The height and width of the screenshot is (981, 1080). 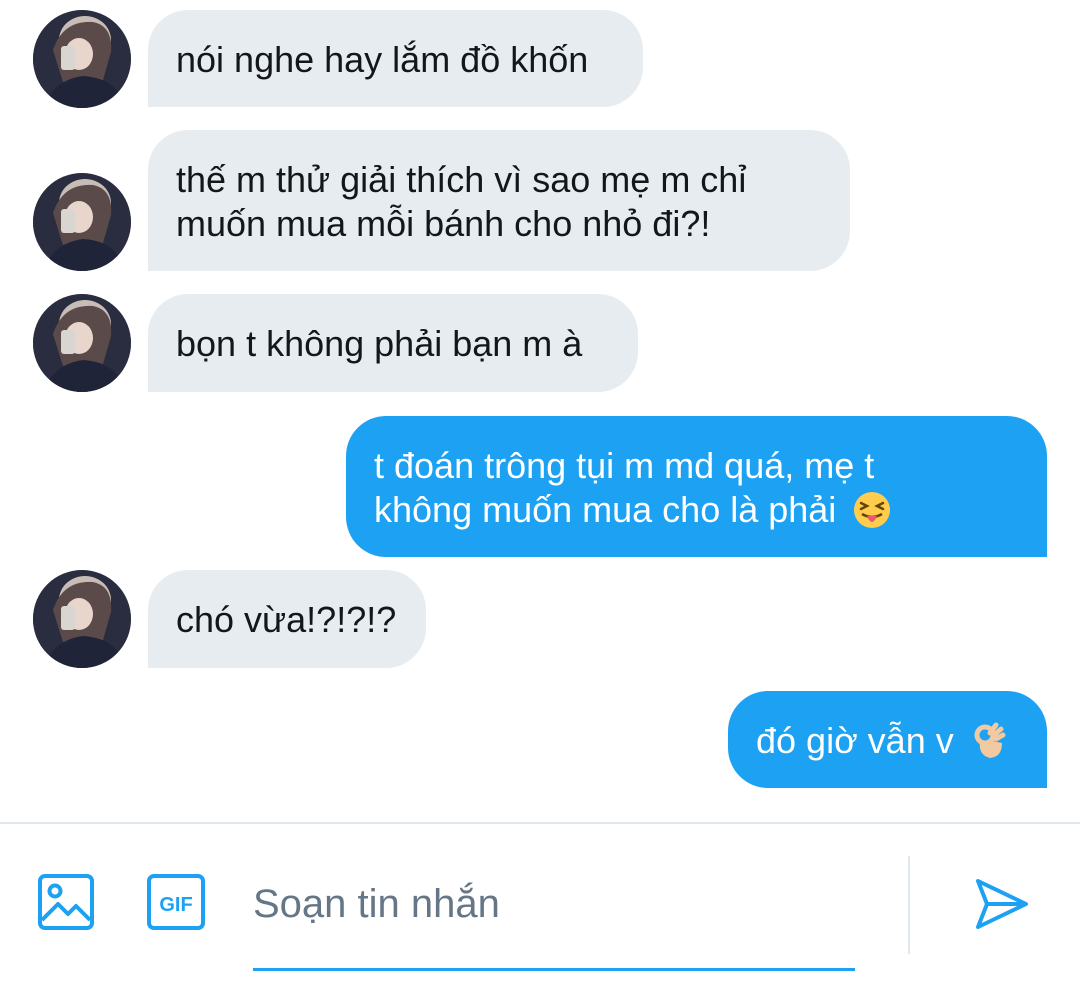 I want to click on ok-hand-emoji, so click(x=990, y=741).